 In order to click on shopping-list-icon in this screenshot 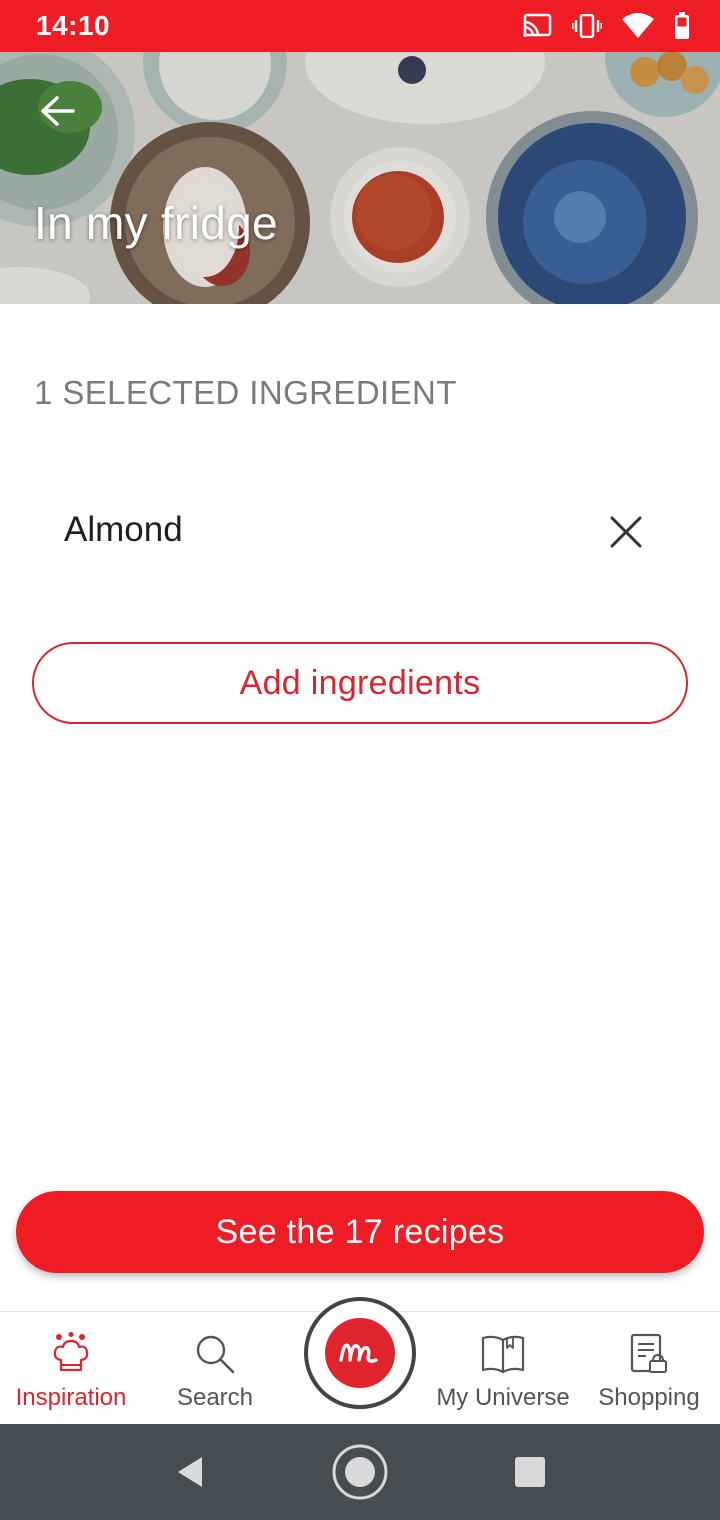, I will do `click(649, 1354)`.